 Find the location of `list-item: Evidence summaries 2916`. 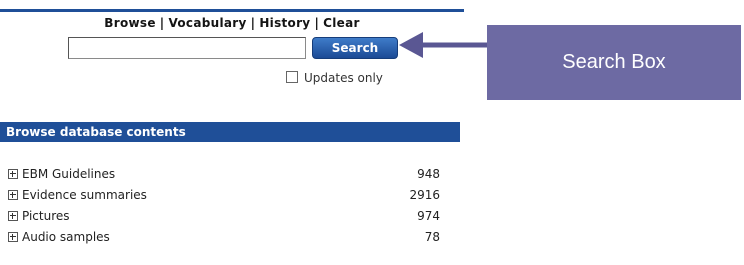

list-item: Evidence summaries 2916 is located at coordinates (224, 195).